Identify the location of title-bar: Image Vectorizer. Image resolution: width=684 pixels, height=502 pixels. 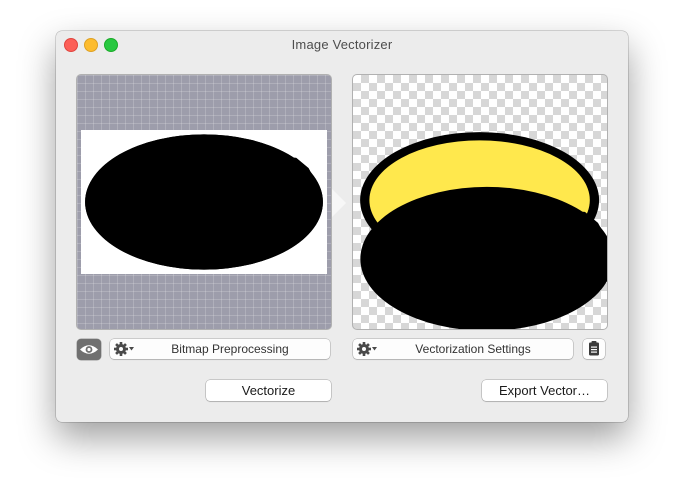
(342, 44).